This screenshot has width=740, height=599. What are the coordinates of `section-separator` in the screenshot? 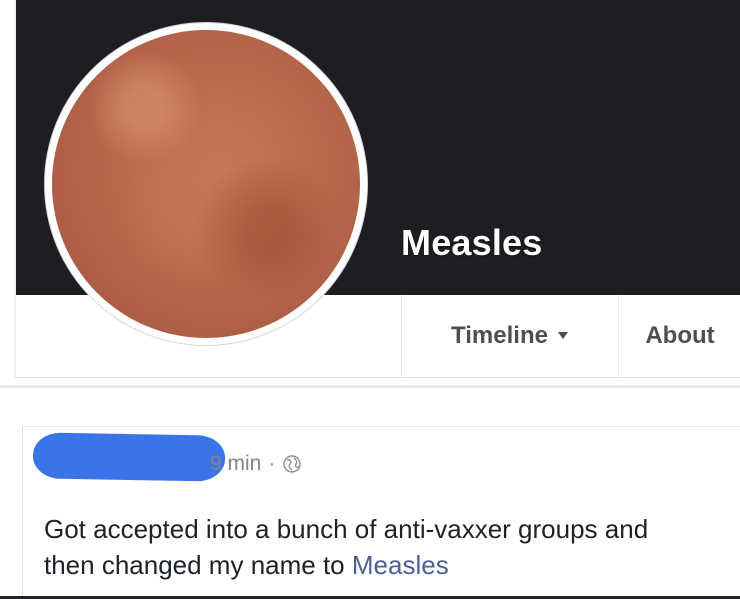 It's located at (370, 386).